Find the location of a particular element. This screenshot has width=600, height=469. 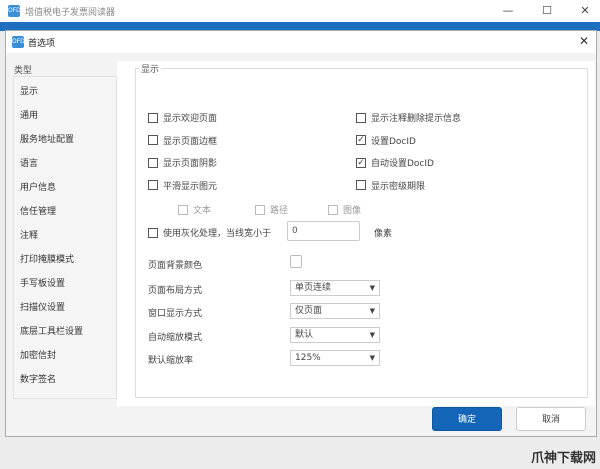

bg-color-label: 页面背景颜色 is located at coordinates (175, 266).